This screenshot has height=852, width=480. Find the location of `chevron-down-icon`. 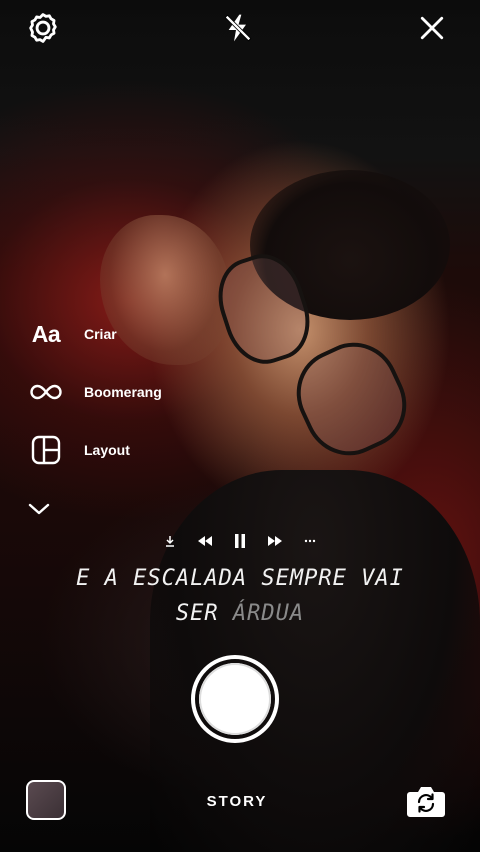

chevron-down-icon is located at coordinates (39, 509).